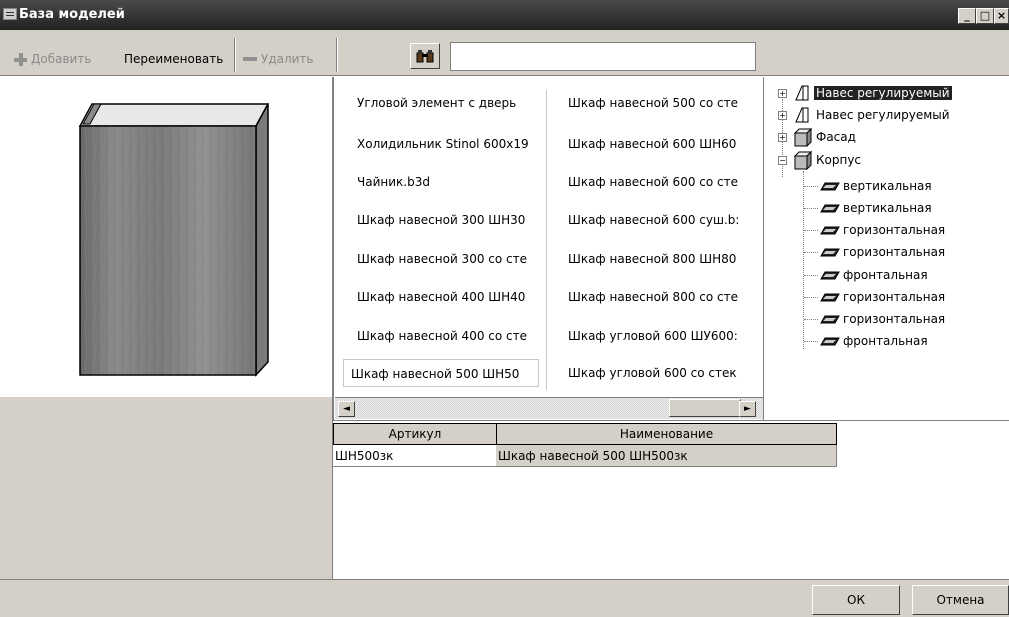  Describe the element at coordinates (658, 336) in the screenshot. I see `model-item: Шкаф угловой 600 ШУ600:` at that location.